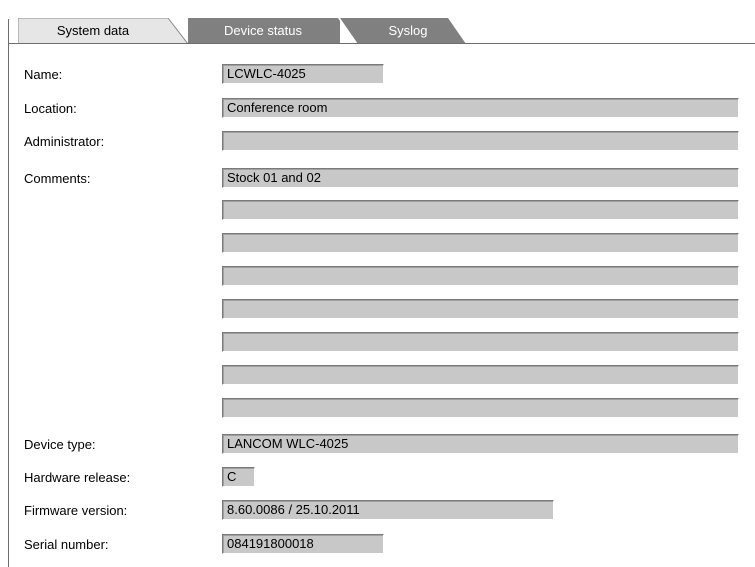 This screenshot has height=567, width=755. What do you see at coordinates (66, 544) in the screenshot?
I see `serial-number-label: Serial number:` at bounding box center [66, 544].